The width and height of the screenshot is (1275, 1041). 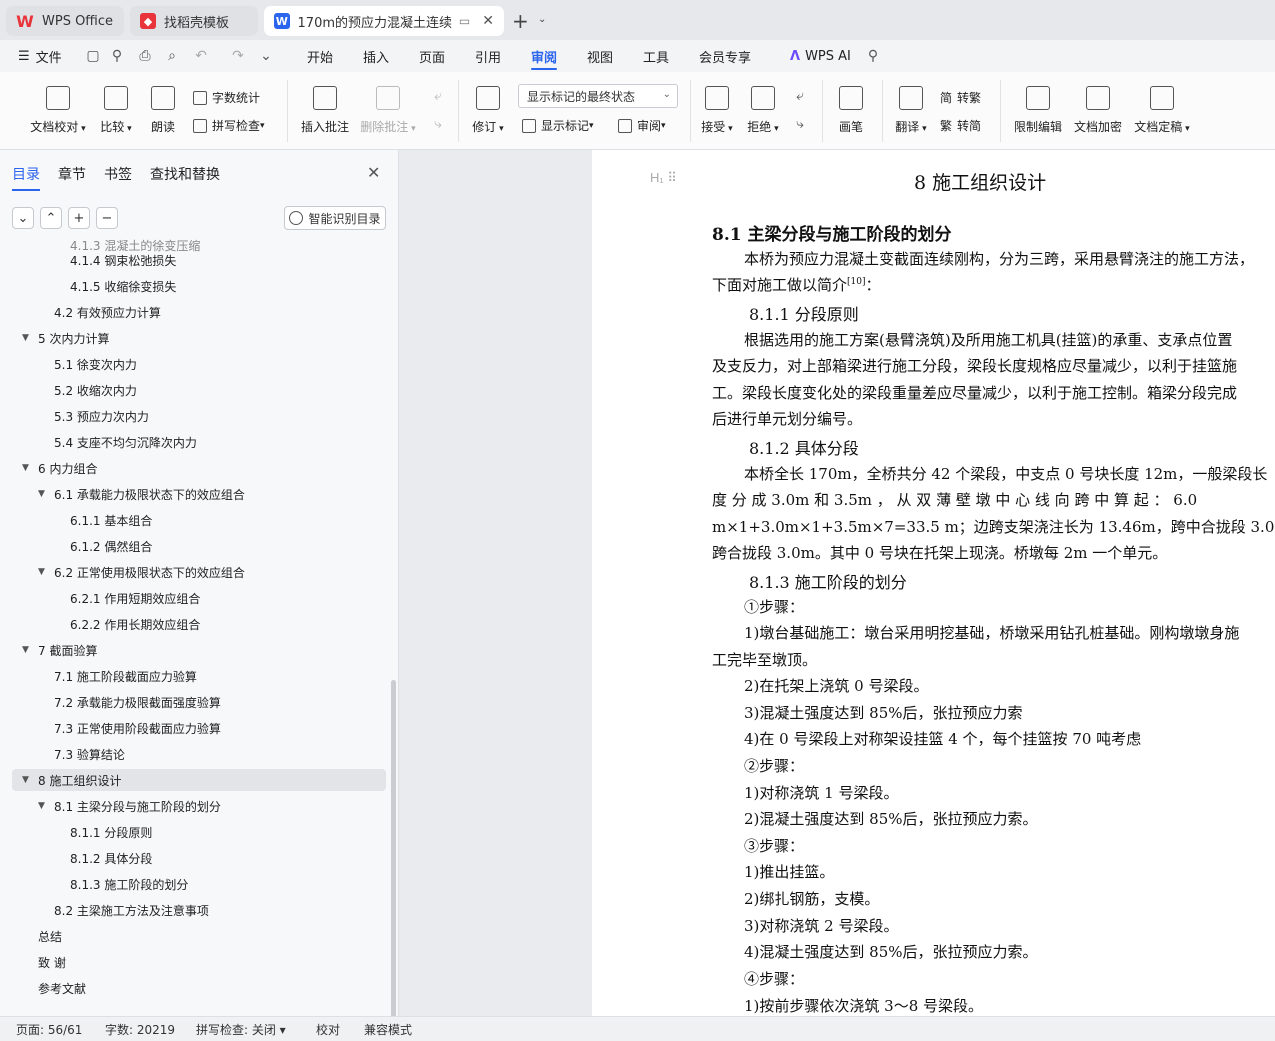 What do you see at coordinates (121, 884) in the screenshot?
I see `toc-item: 8.1.3 施工阶段的划分` at bounding box center [121, 884].